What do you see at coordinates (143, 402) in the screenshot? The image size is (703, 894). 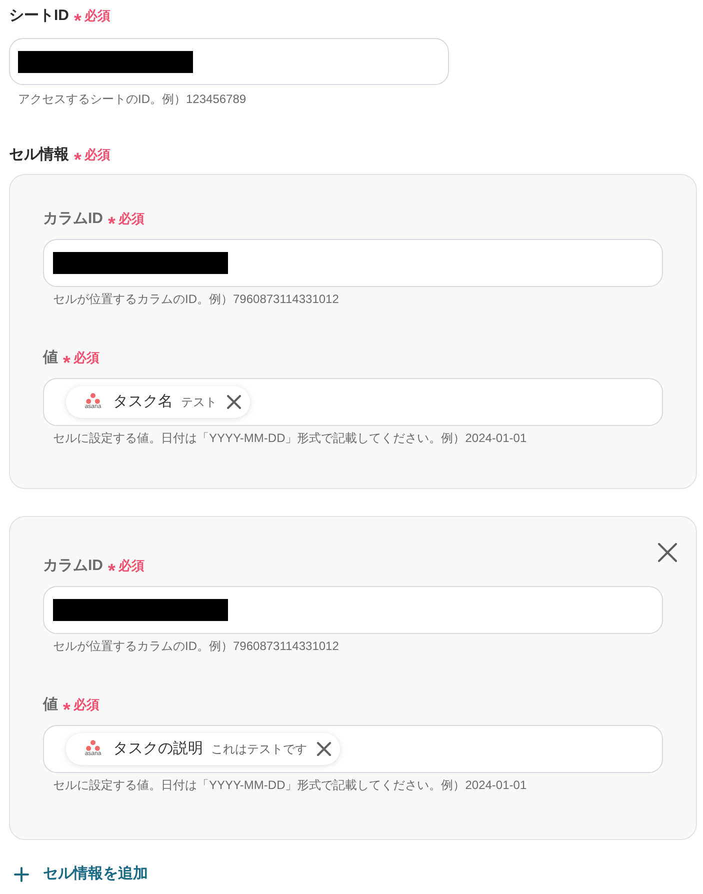 I see `chip-name: タスク名` at bounding box center [143, 402].